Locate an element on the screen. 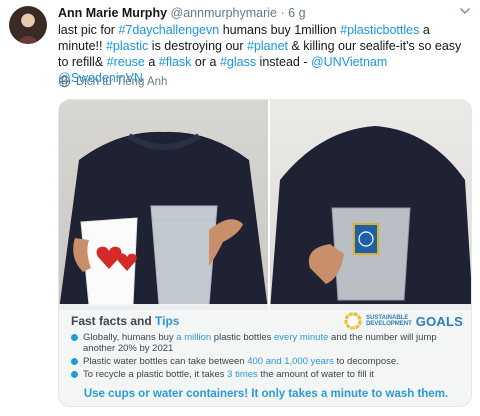 This screenshot has width=480, height=416. tweet-text-segment: last pic for is located at coordinates (88, 30).